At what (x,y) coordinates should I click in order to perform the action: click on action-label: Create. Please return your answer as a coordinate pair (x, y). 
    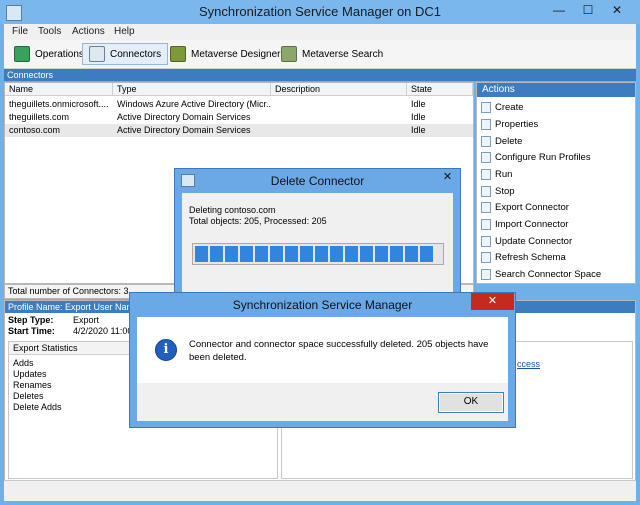
    Looking at the image, I should click on (509, 107).